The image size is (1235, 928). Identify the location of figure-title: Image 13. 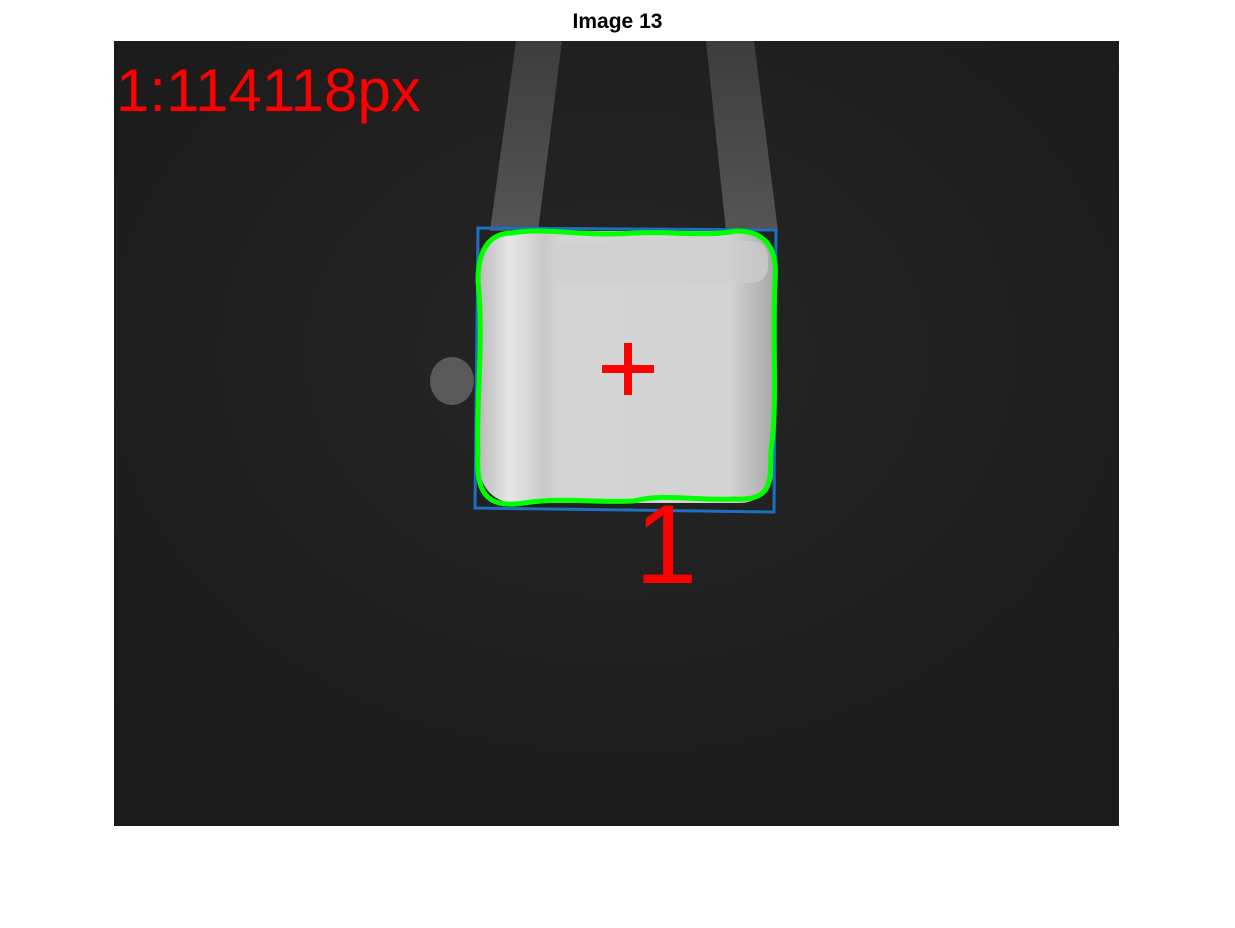
(617, 21).